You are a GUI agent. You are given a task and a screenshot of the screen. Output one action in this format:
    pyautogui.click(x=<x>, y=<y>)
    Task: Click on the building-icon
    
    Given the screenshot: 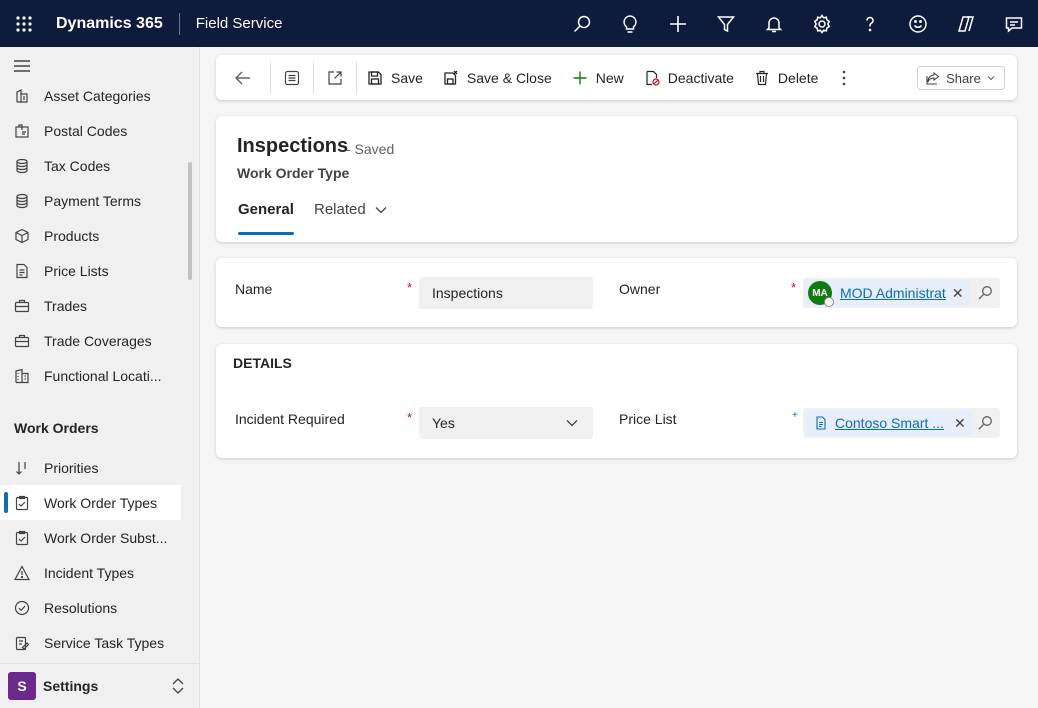 What is the action you would take?
    pyautogui.click(x=22, y=376)
    